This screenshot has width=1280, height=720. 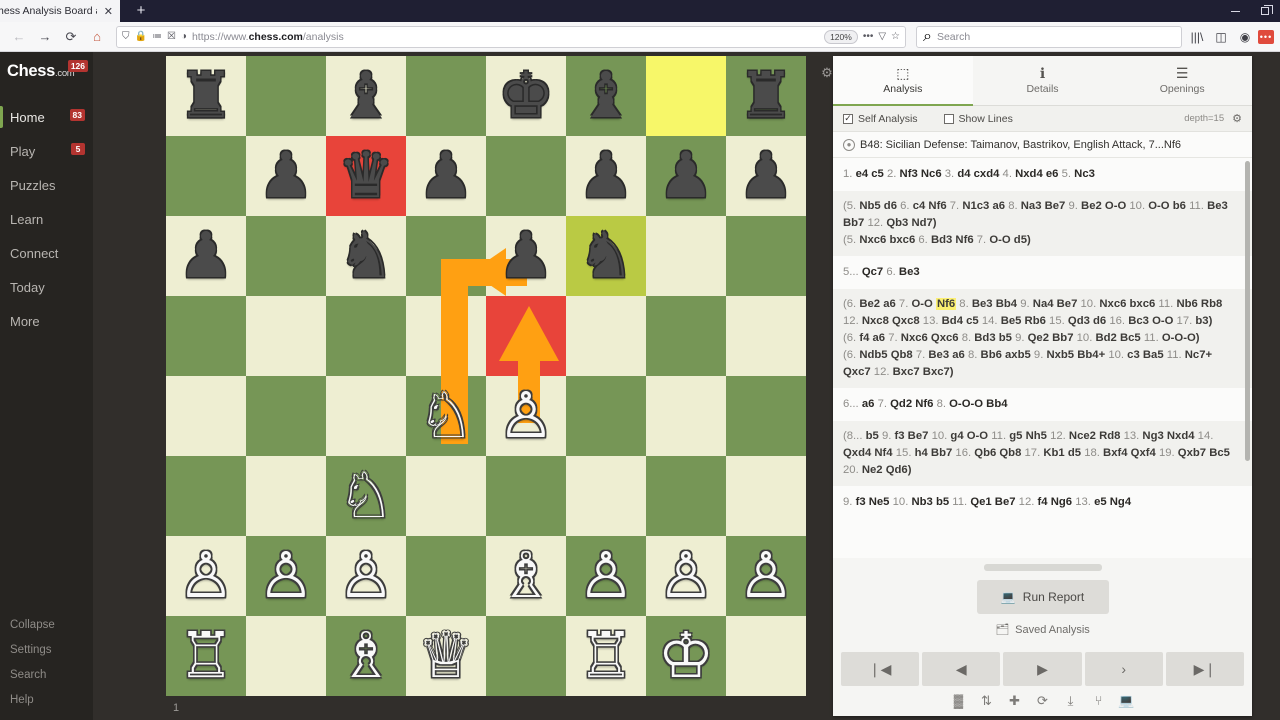 What do you see at coordinates (766, 576) in the screenshot?
I see `square-h2` at bounding box center [766, 576].